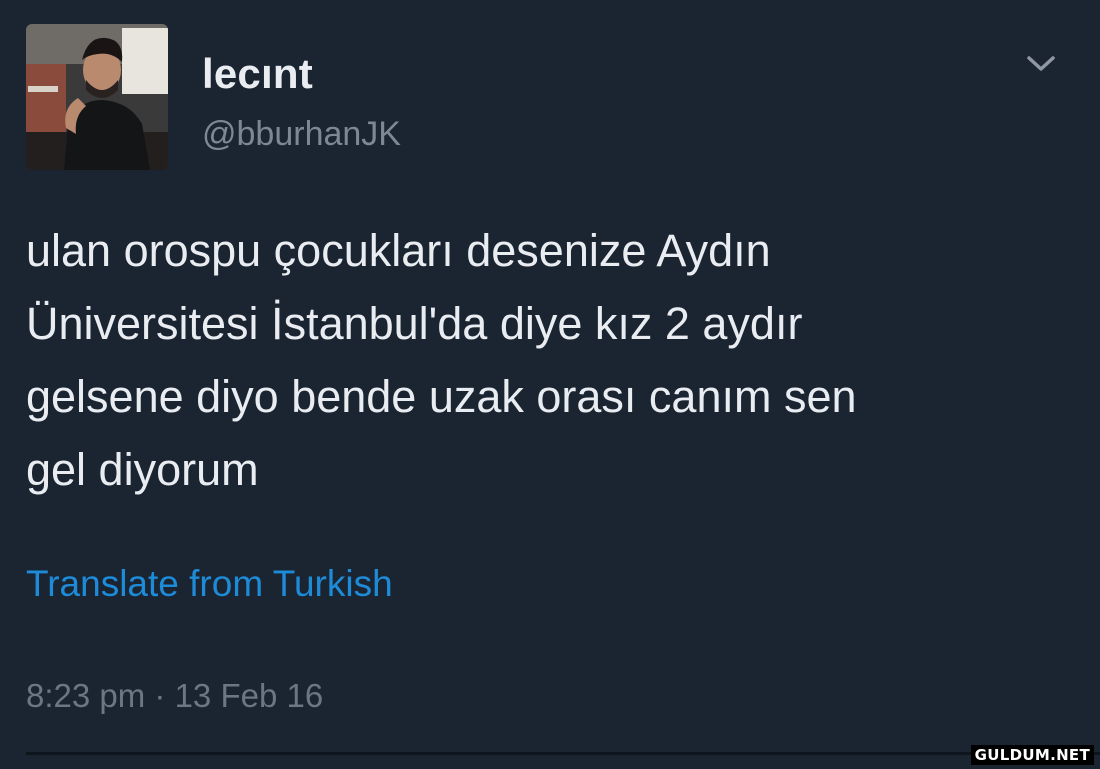 This screenshot has width=1100, height=769. I want to click on avatar-photo, so click(97, 97).